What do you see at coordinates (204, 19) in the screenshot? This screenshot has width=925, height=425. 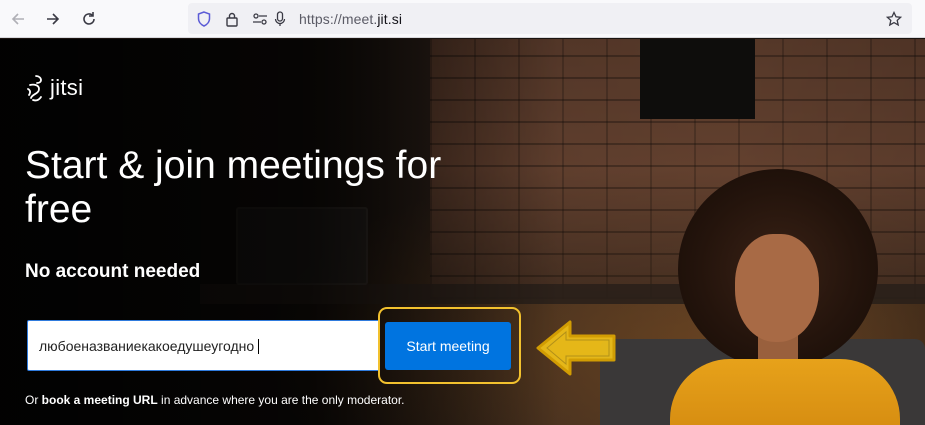 I see `shield-icon` at bounding box center [204, 19].